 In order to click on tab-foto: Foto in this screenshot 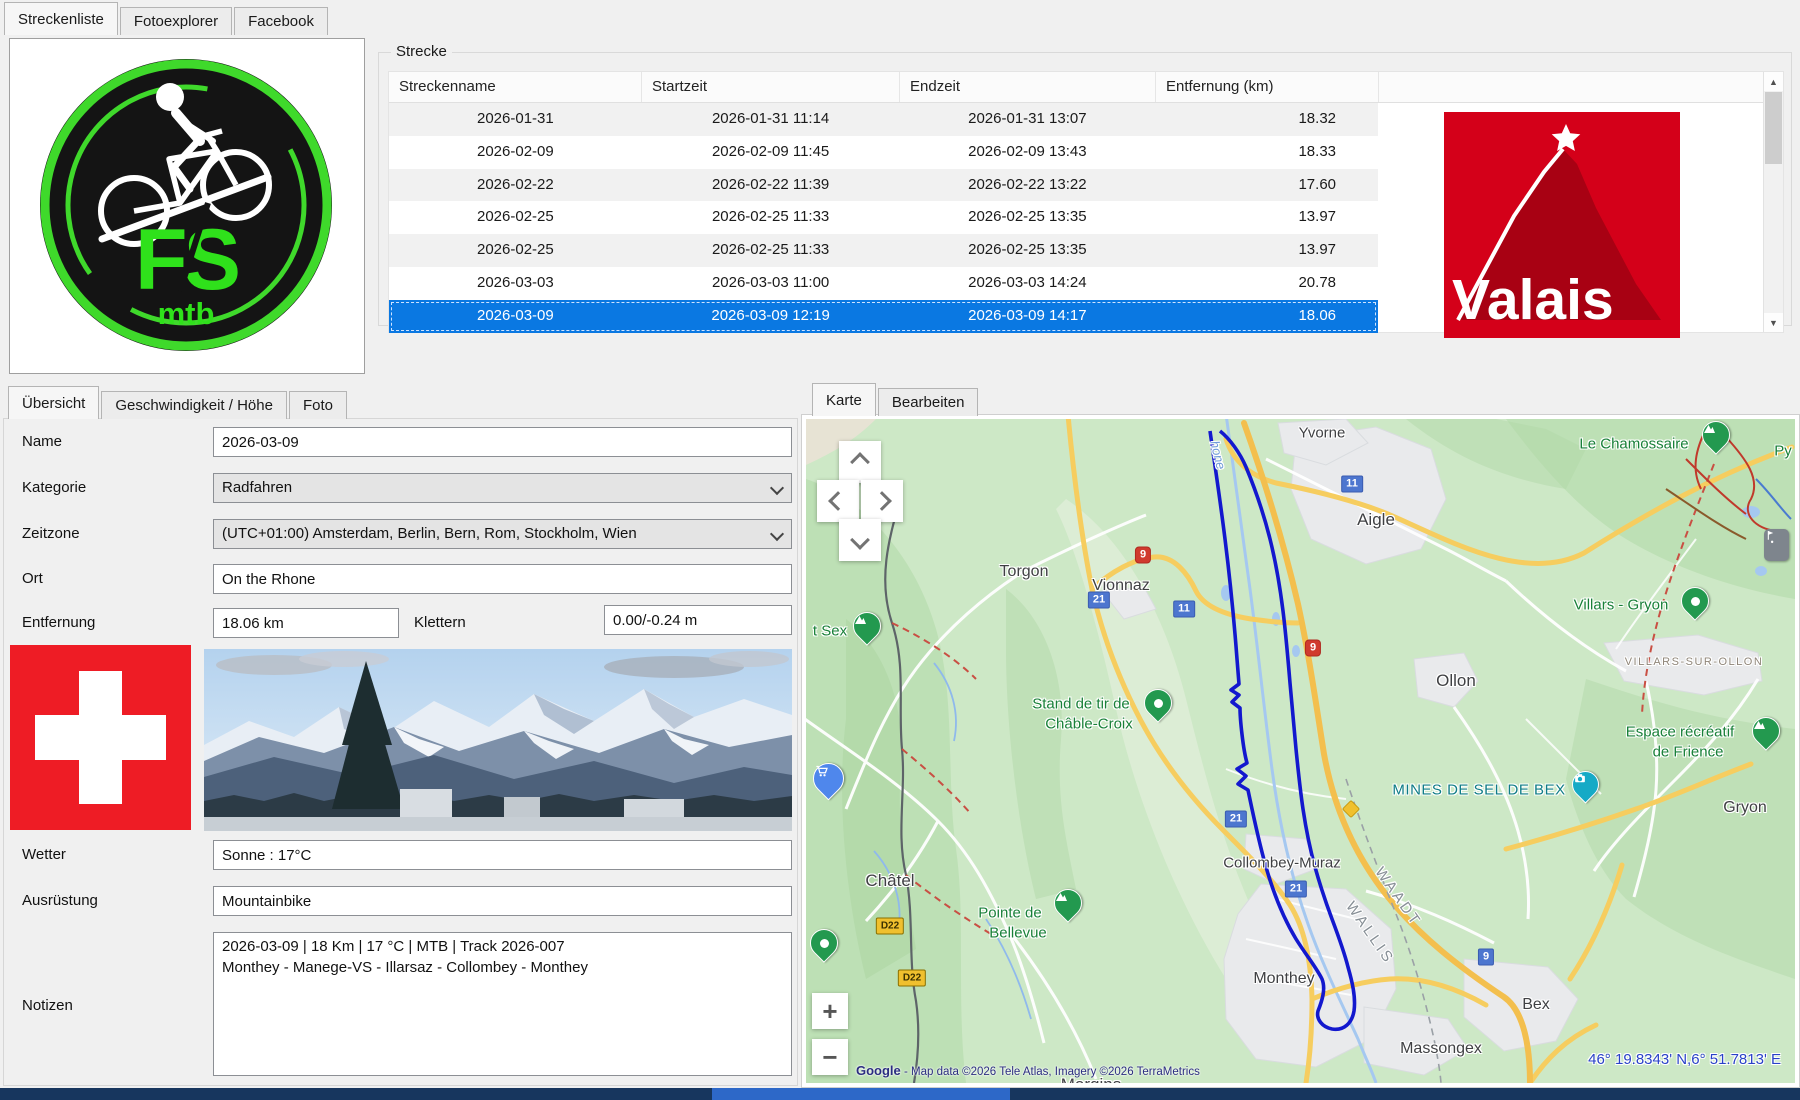, I will do `click(317, 405)`.